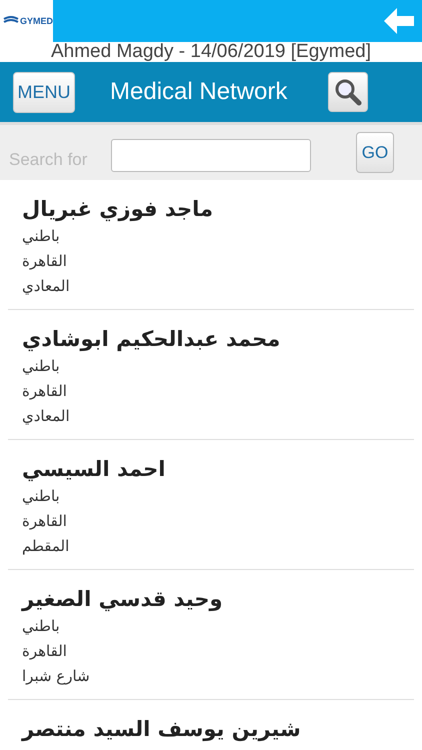 The image size is (422, 750). I want to click on doctor-detail: شارع شبرا, so click(56, 676).